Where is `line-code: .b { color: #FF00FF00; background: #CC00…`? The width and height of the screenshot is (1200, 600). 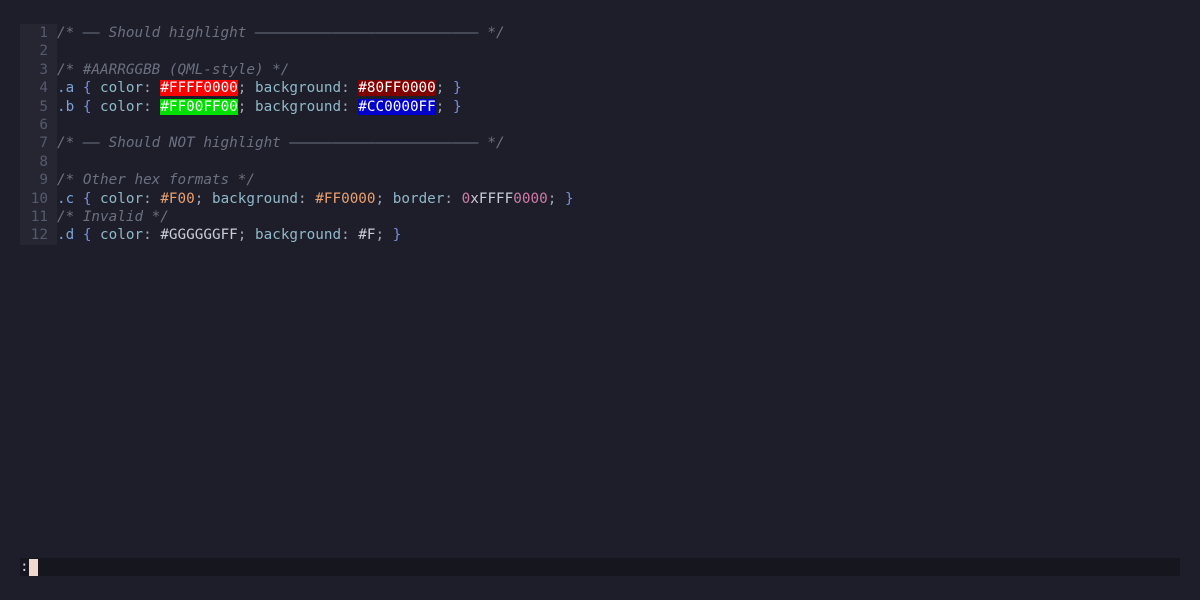 line-code: .b { color: #FF00FF00; background: #CC00… is located at coordinates (259, 107).